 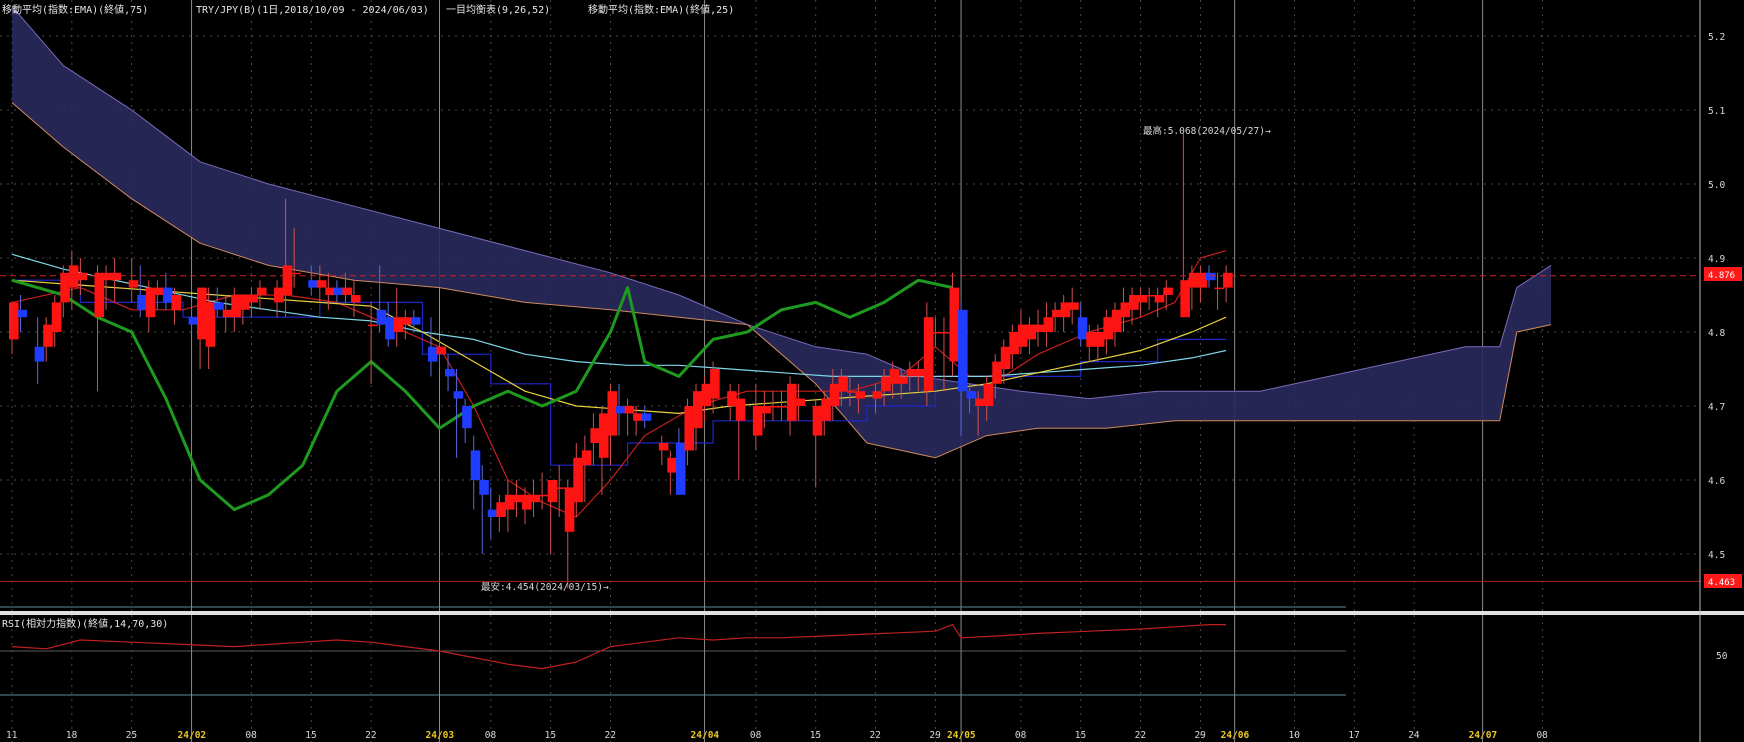 What do you see at coordinates (192, 735) in the screenshot?
I see `x-tick-label: 24/02` at bounding box center [192, 735].